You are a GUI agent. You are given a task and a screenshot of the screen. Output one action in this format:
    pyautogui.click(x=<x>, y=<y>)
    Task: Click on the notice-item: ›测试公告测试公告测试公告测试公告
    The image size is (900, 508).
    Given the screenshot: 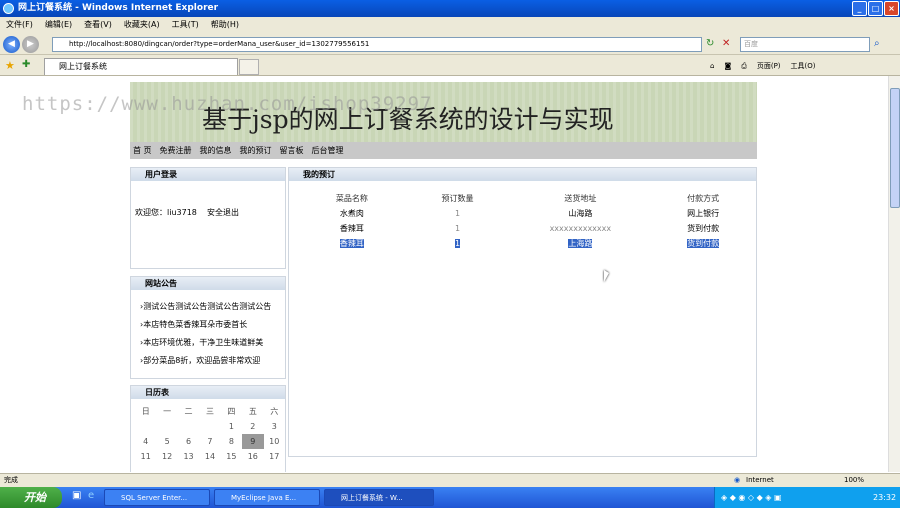 What is the action you would take?
    pyautogui.click(x=212, y=307)
    